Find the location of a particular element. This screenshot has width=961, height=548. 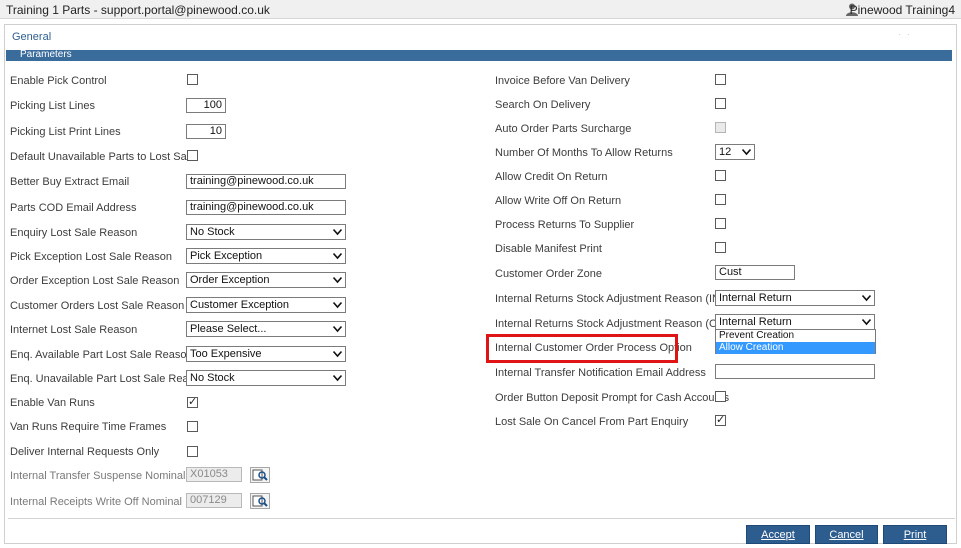

transfer-suspense-input: X01053 is located at coordinates (214, 474).